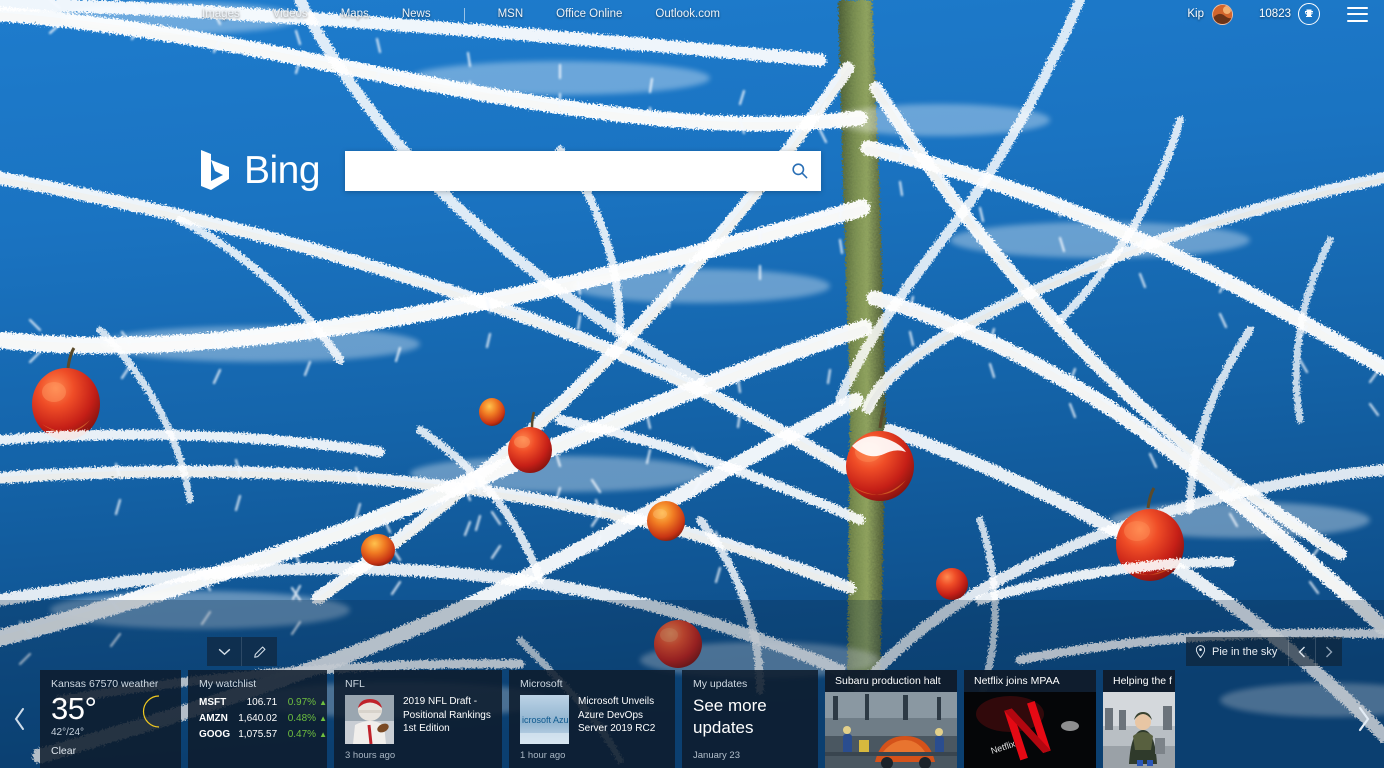 This screenshot has width=1384, height=768. What do you see at coordinates (541, 684) in the screenshot?
I see `microsoft-card-header: Microsoft` at bounding box center [541, 684].